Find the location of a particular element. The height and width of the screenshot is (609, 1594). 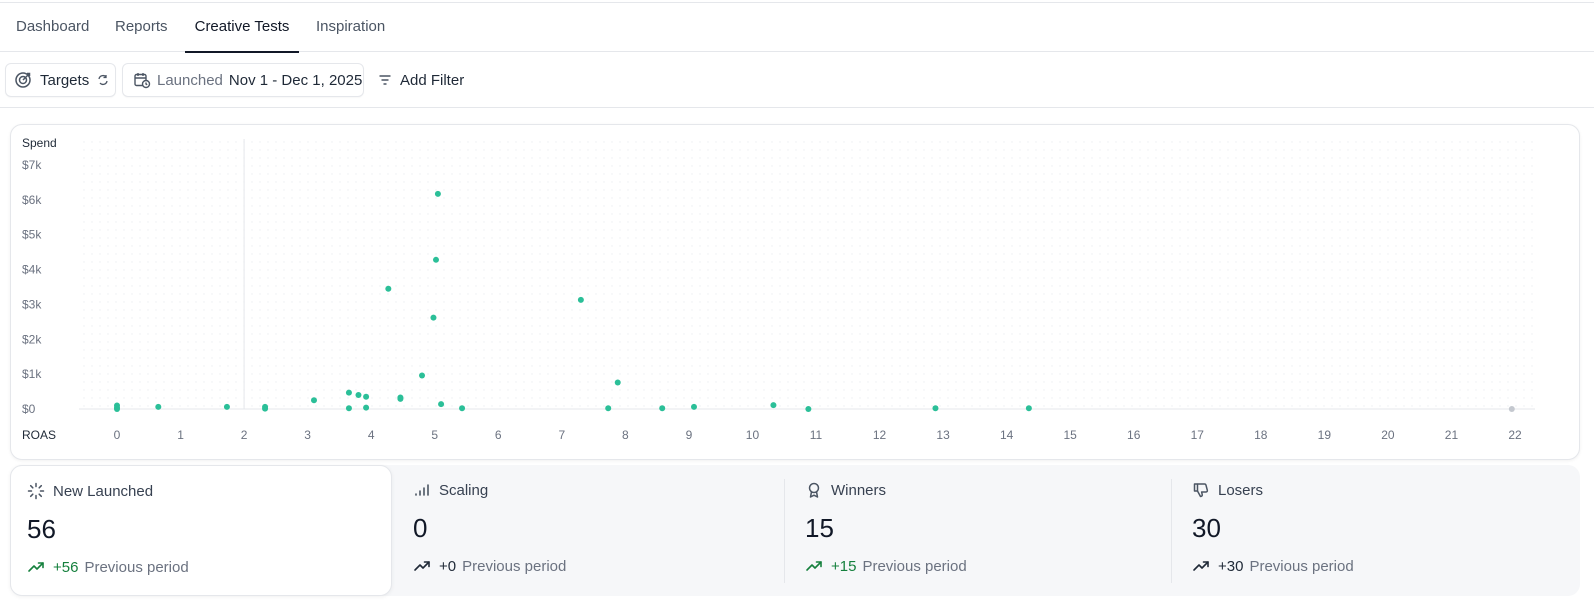

x-tick-label: 21 is located at coordinates (1452, 435).